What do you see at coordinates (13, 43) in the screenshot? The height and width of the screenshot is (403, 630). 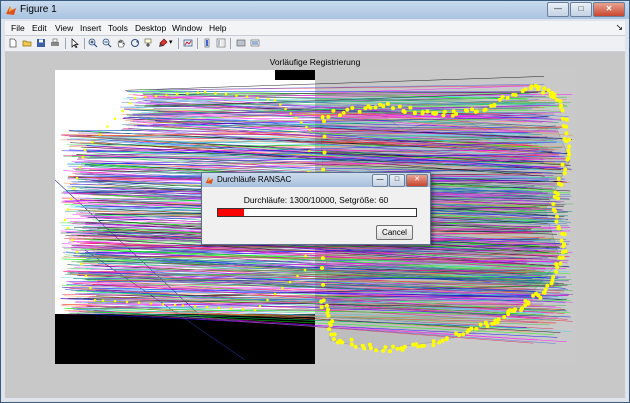 I see `new-figure-icon` at bounding box center [13, 43].